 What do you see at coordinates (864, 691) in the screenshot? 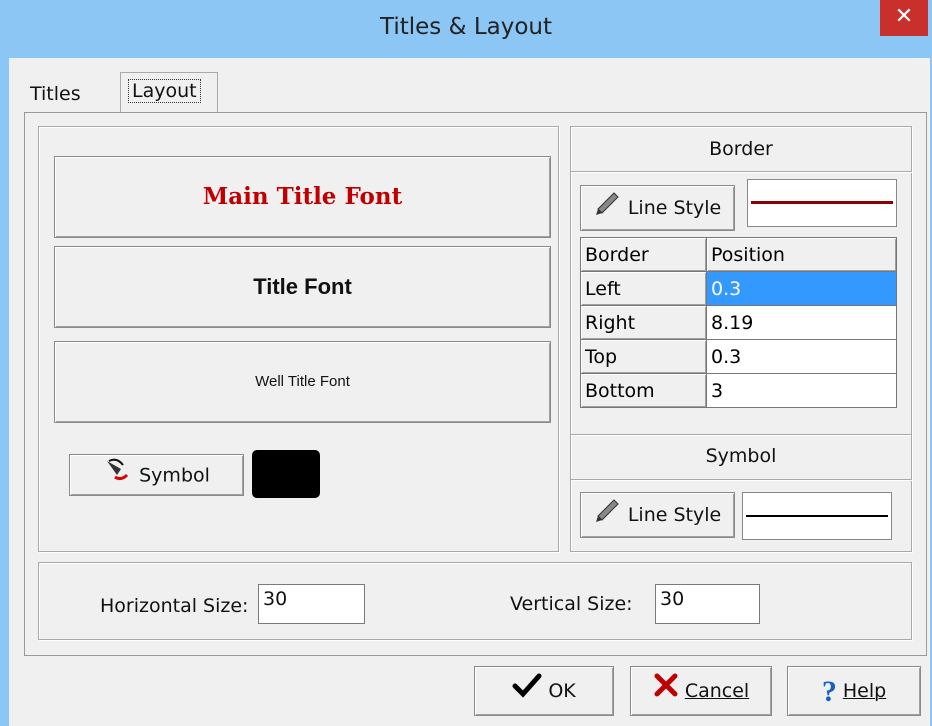
I see `help-button-label: Help` at bounding box center [864, 691].